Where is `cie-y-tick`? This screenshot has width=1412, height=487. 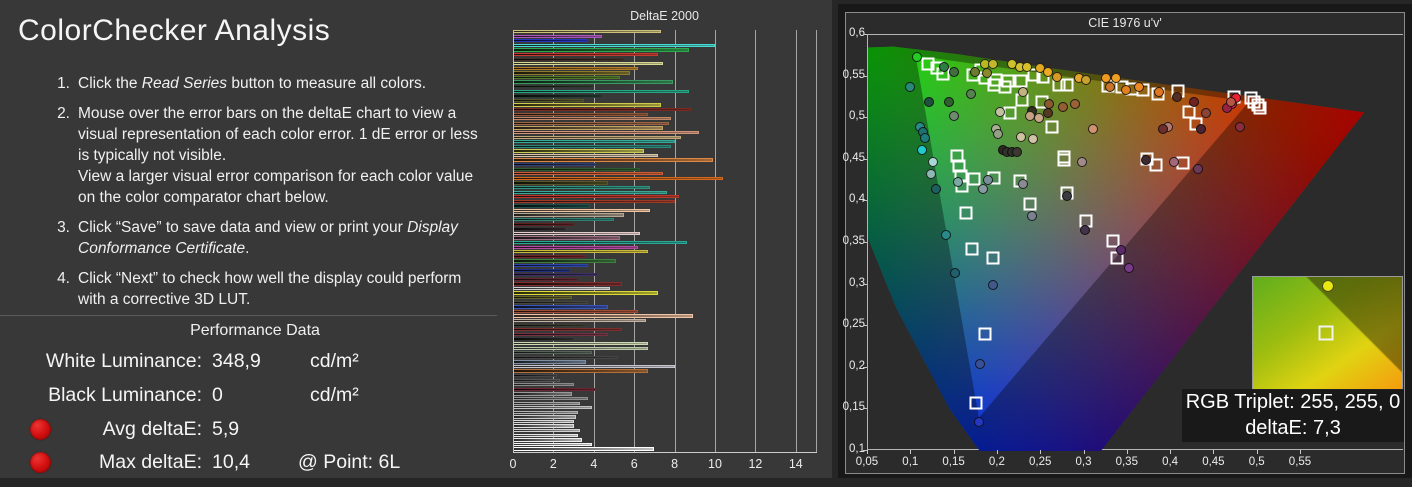
cie-y-tick is located at coordinates (865, 201).